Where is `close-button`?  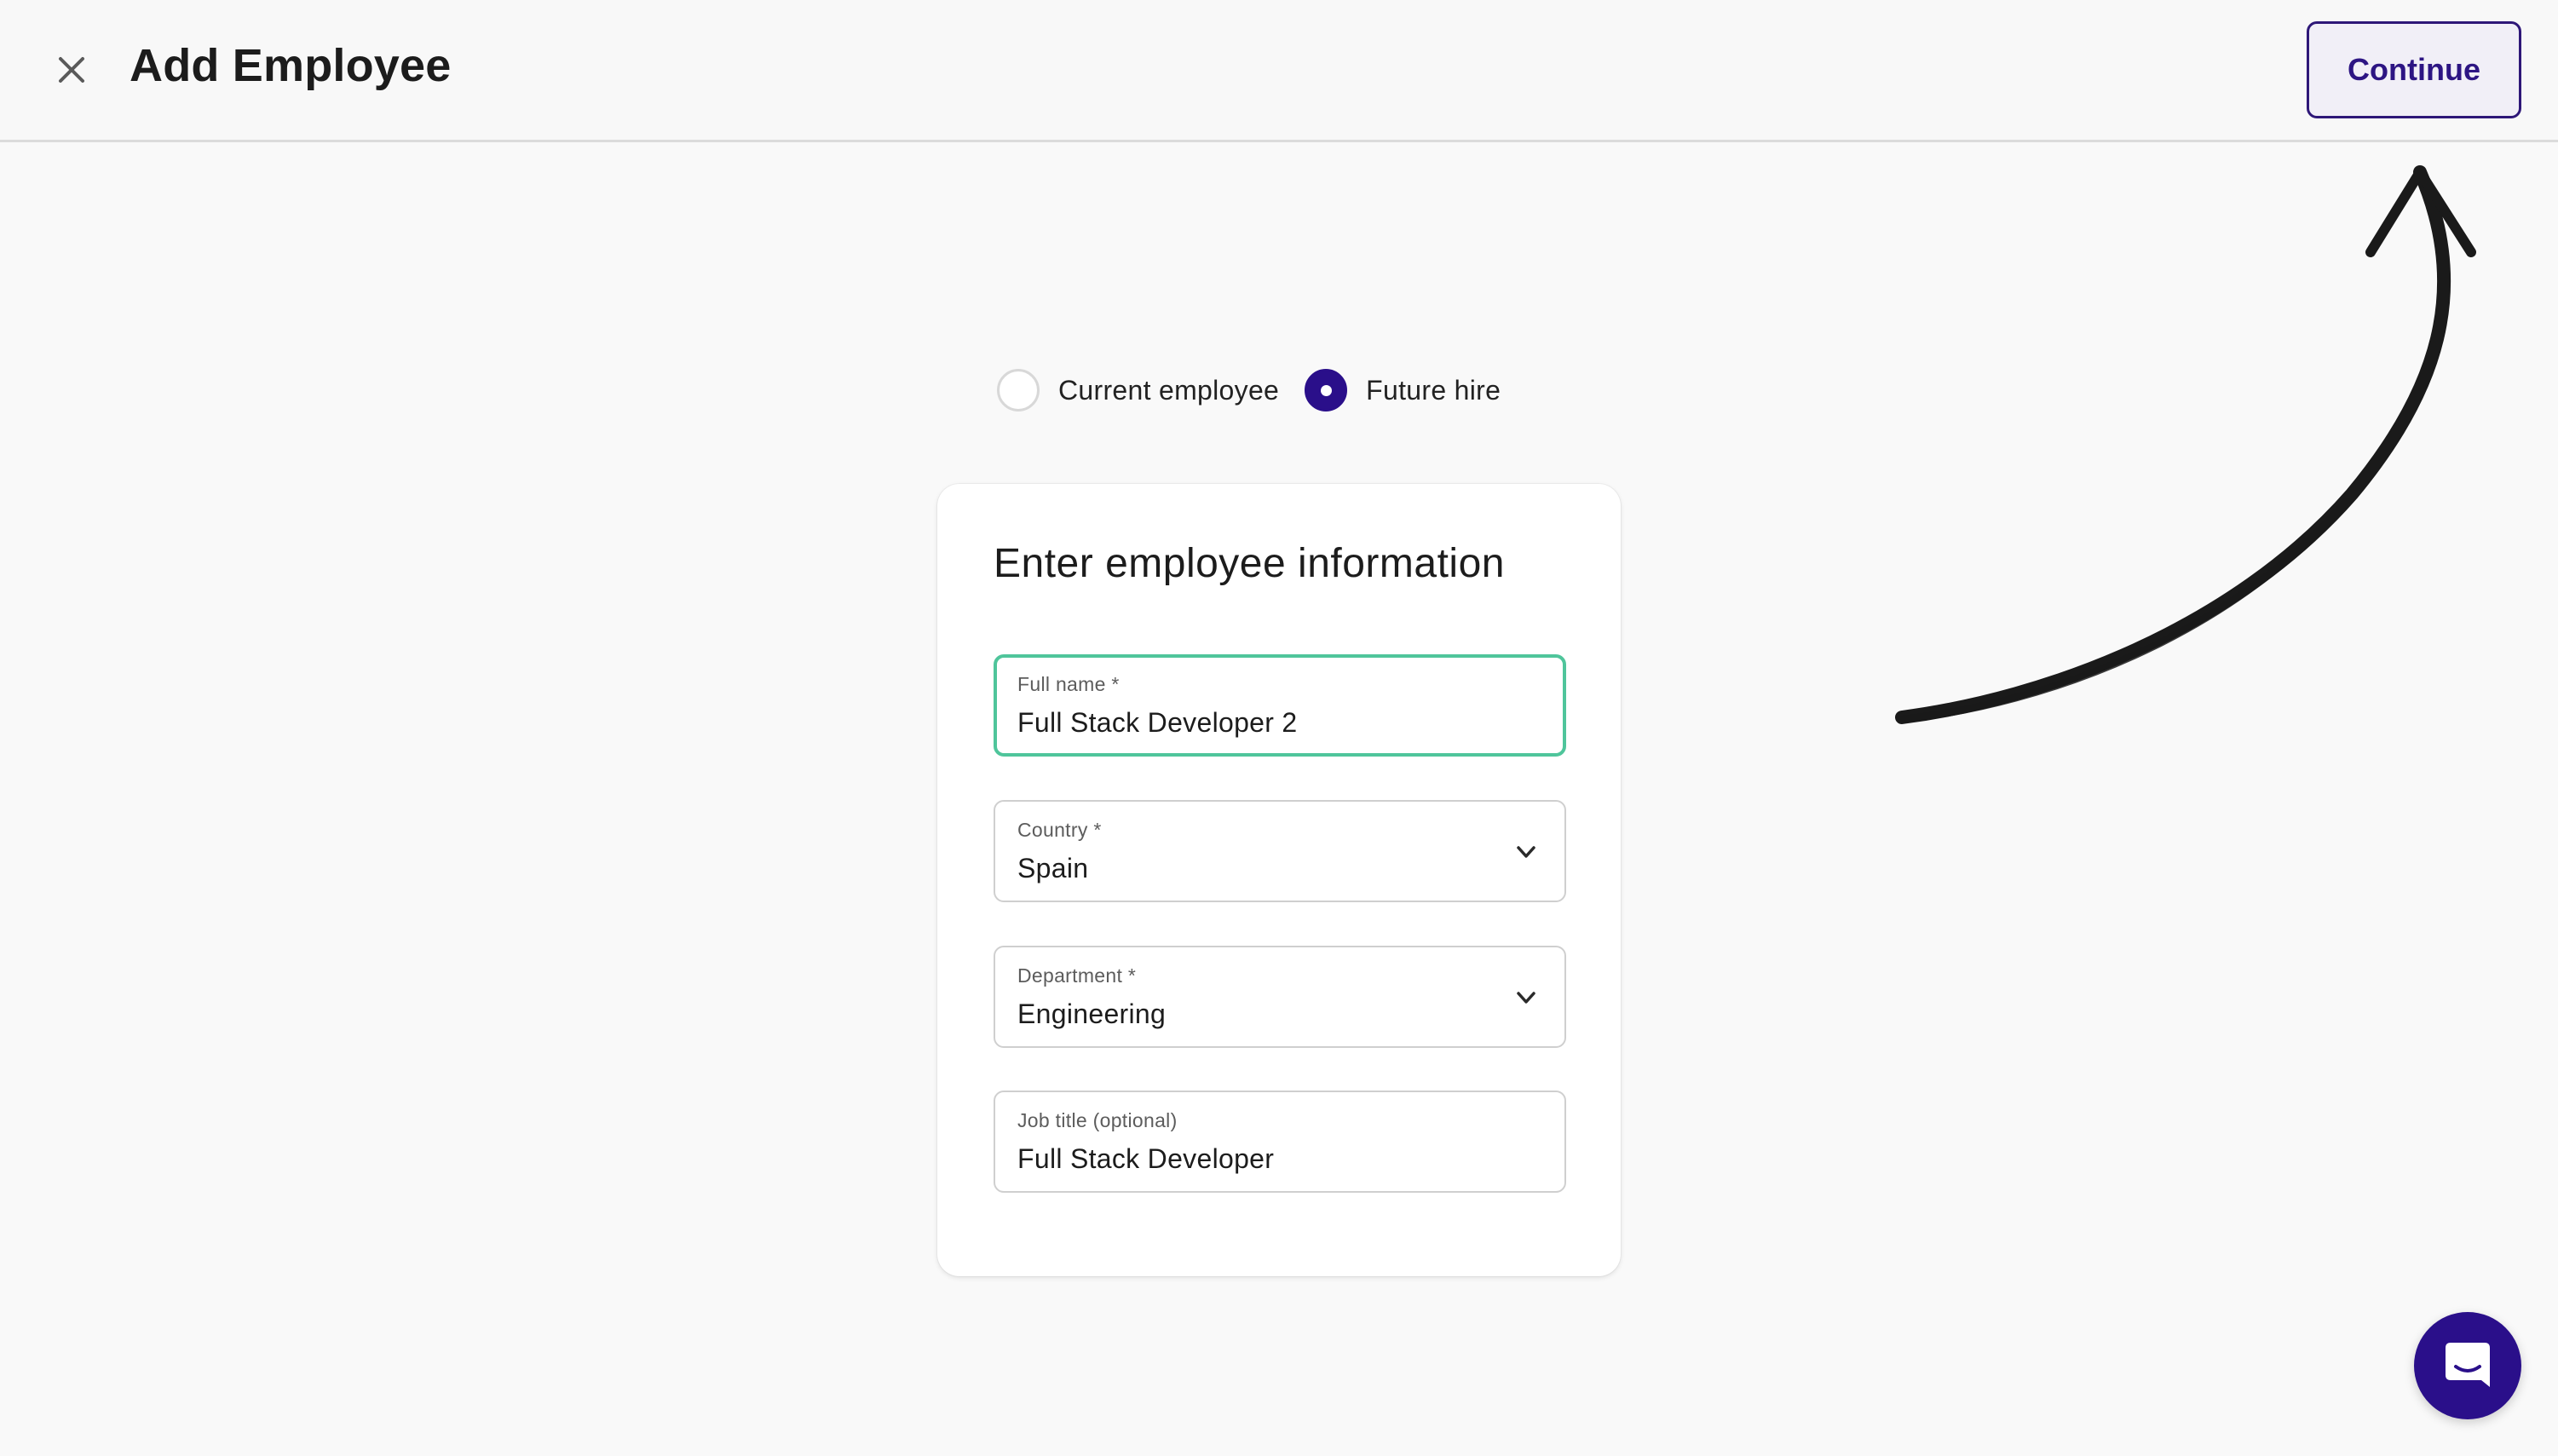
close-button is located at coordinates (71, 70).